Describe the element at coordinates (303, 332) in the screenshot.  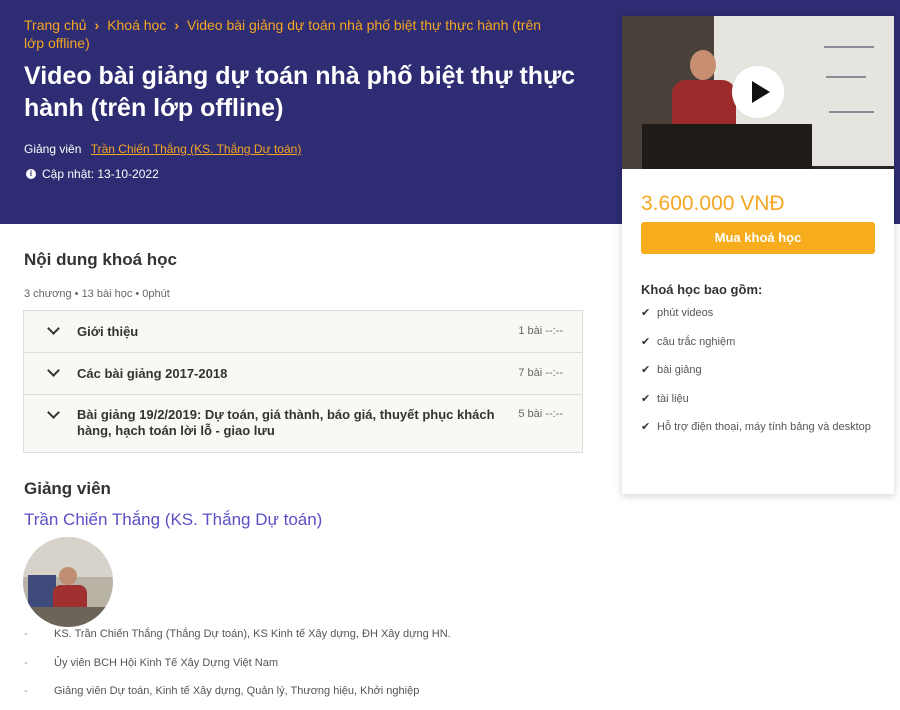
I see `section-row: Giới thiệu 1 bài --:--` at that location.